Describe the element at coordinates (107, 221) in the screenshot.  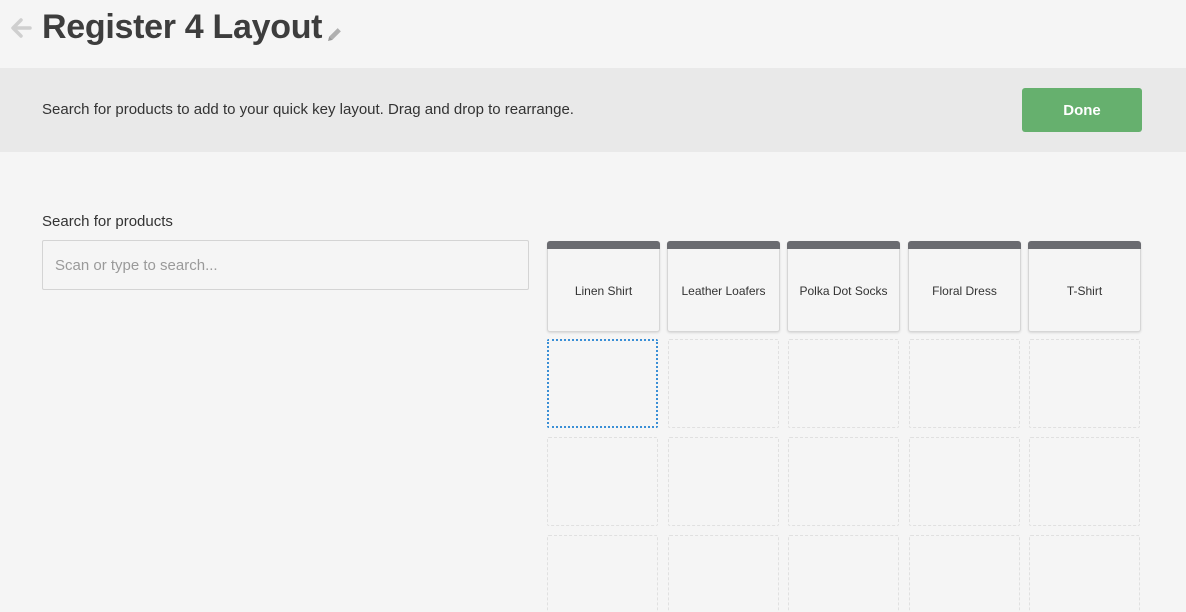
I see `search-label: Search for products` at that location.